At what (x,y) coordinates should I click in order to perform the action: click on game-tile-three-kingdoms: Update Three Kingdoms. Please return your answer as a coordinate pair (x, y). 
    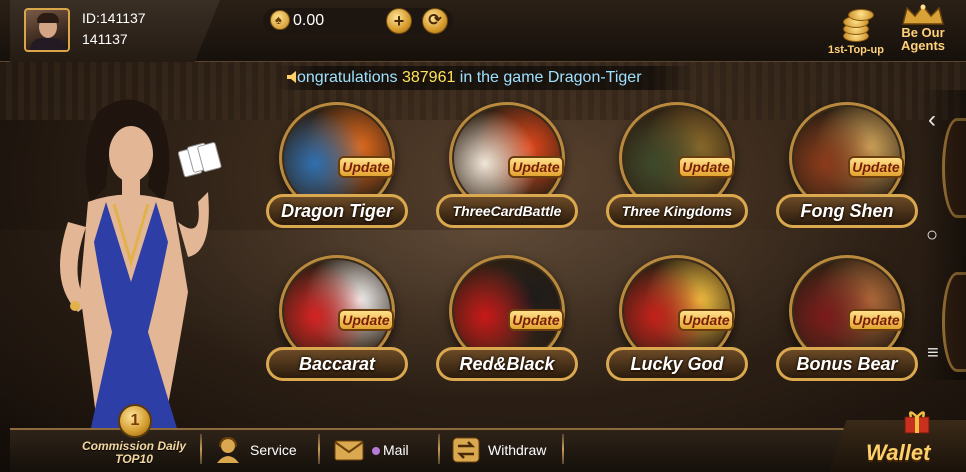
    Looking at the image, I should click on (677, 168).